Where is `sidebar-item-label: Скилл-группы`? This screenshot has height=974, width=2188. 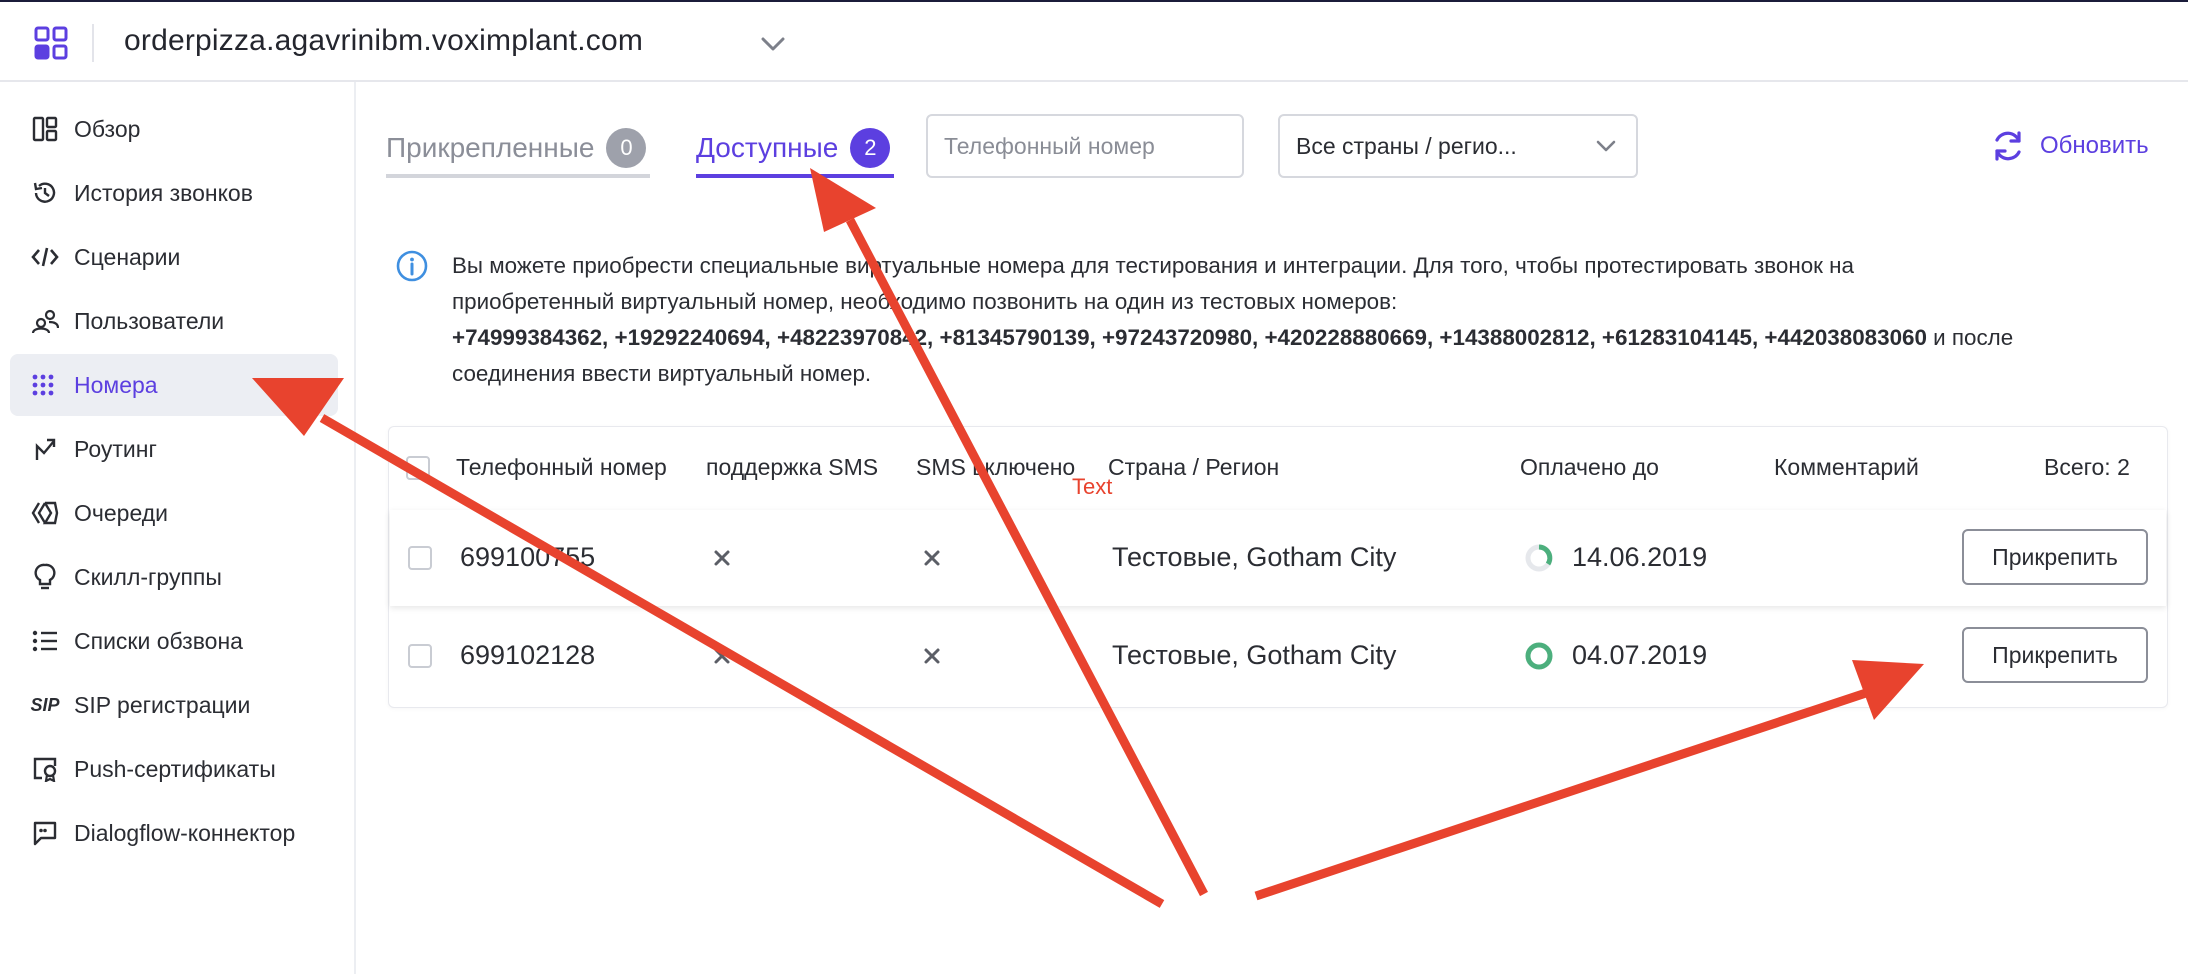 sidebar-item-label: Скилл-группы is located at coordinates (148, 576).